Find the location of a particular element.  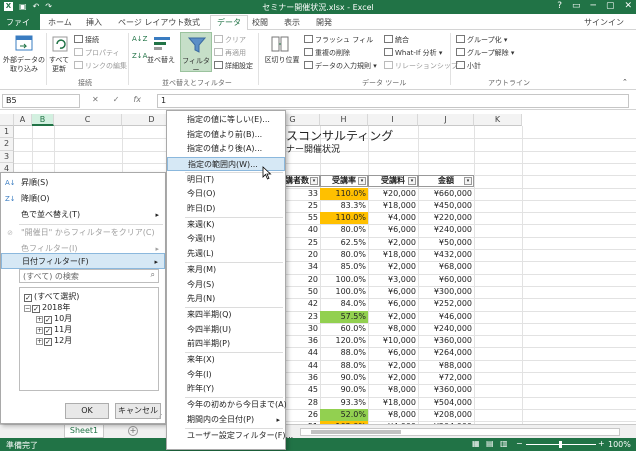

tree-month: + ✓ 12月 is located at coordinates (54, 340).